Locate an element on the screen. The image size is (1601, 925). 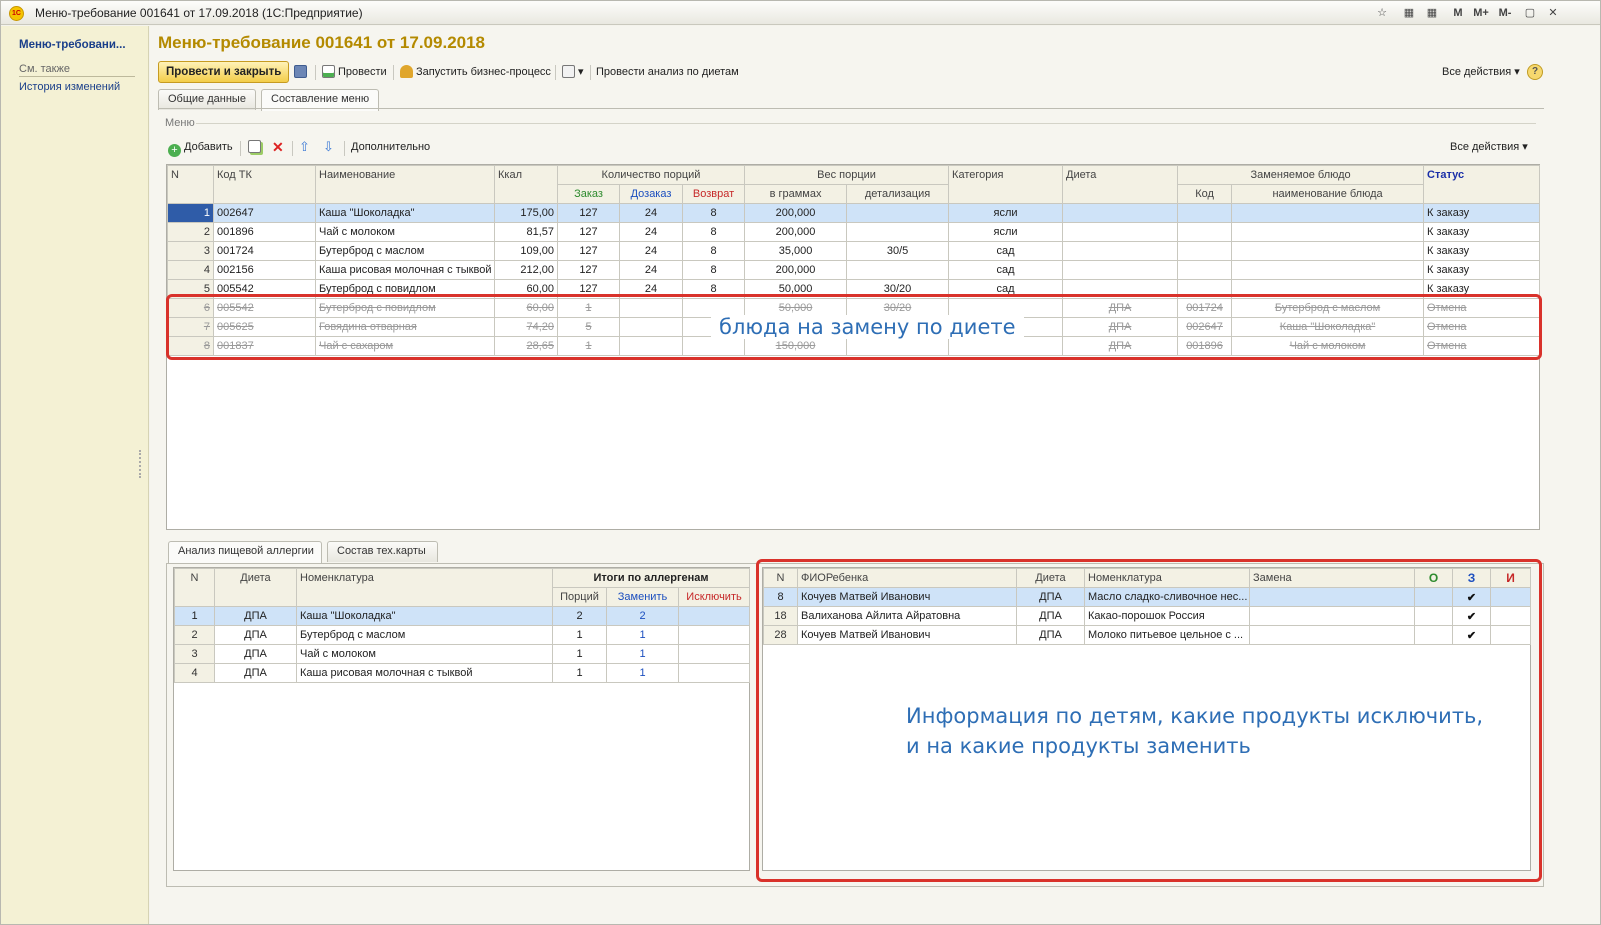
memory-button: M is located at coordinates (1458, 13).